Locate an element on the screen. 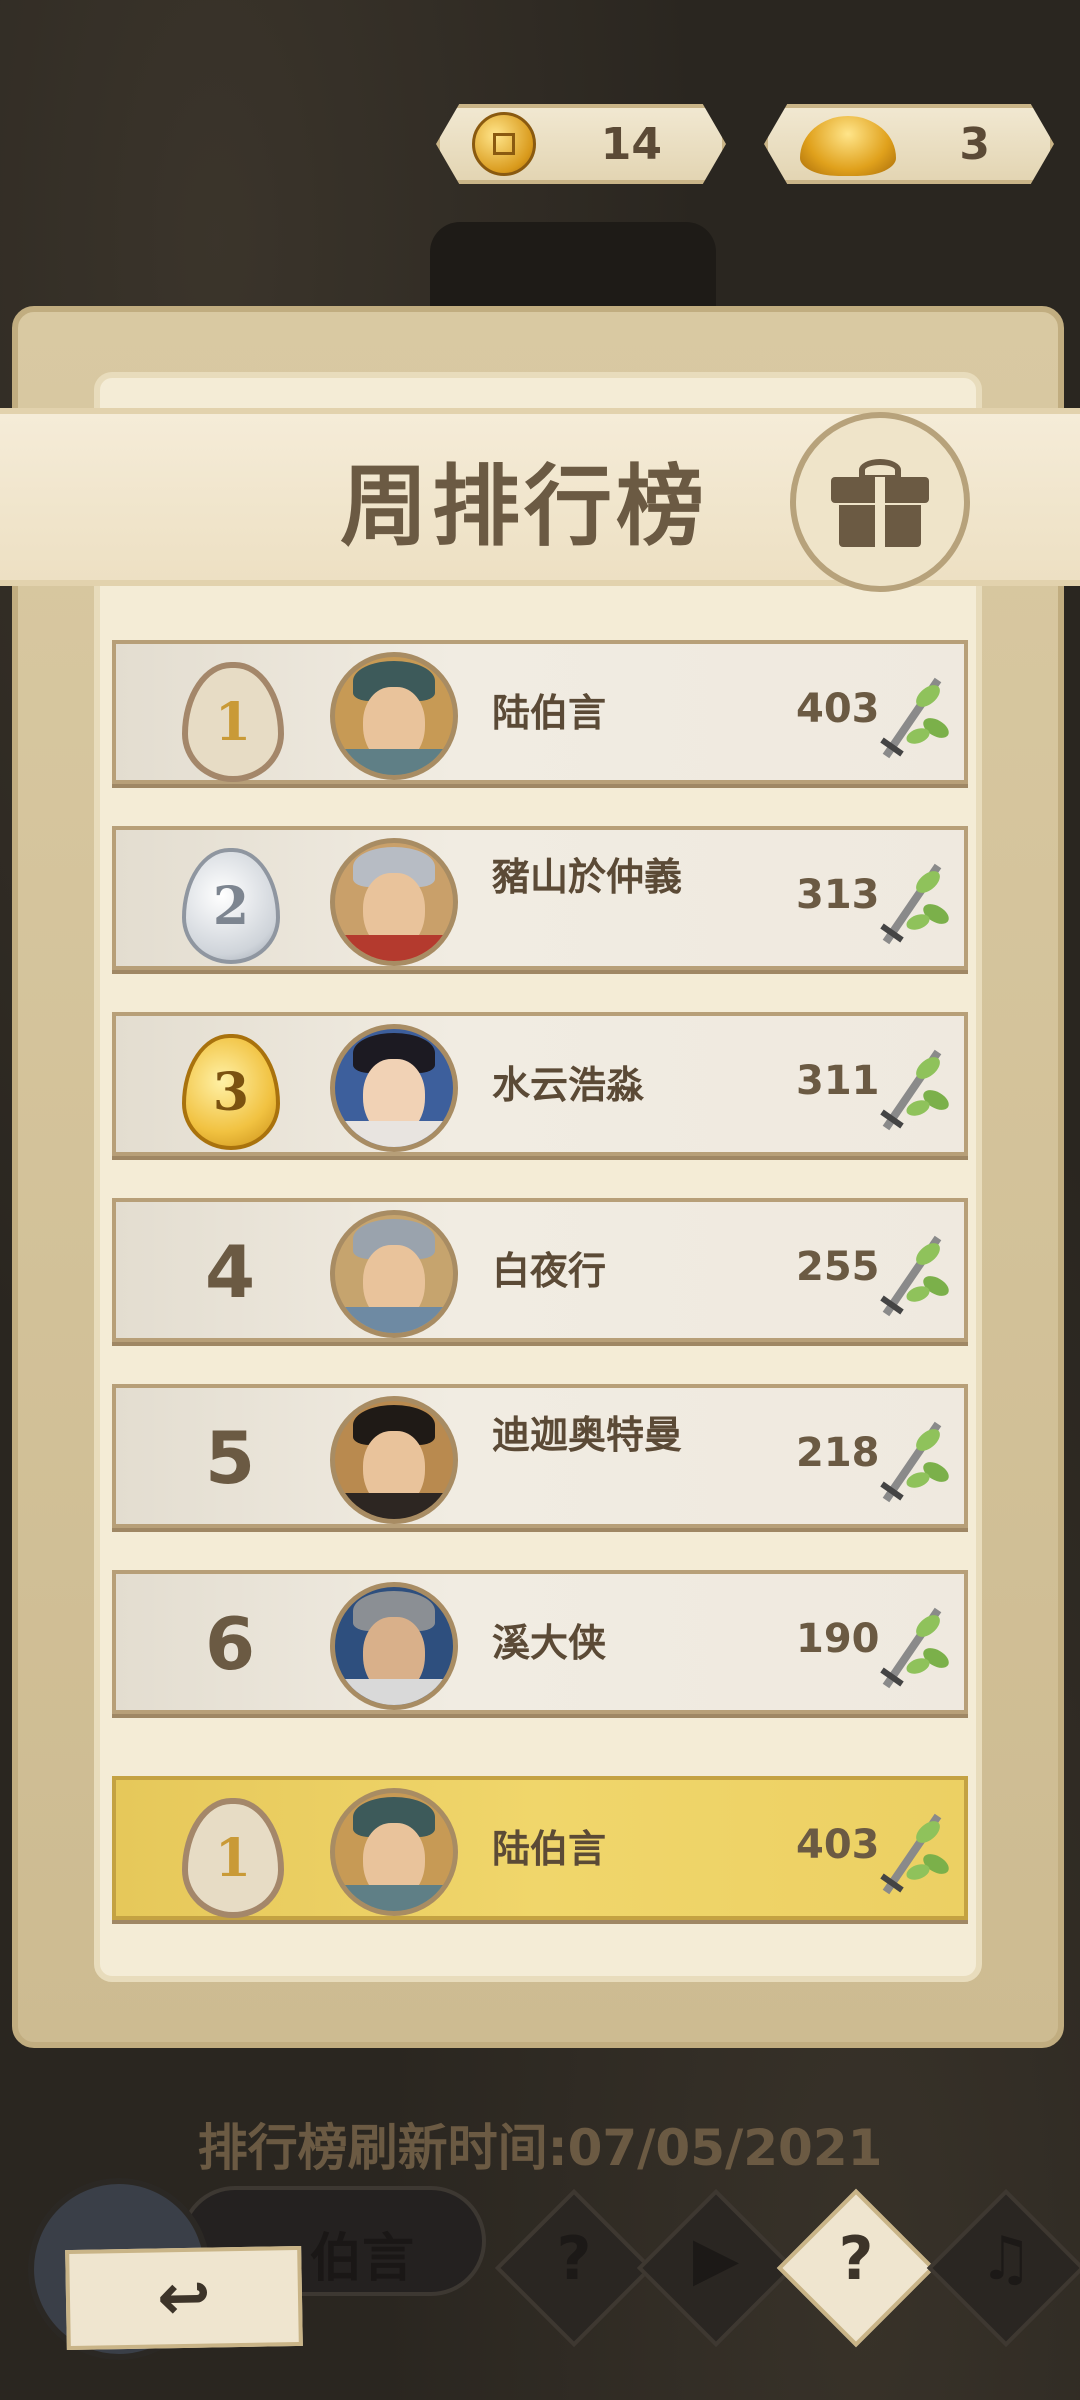 Image resolution: width=1080 pixels, height=2400 pixels. player-name: 豬山於仲義 is located at coordinates (587, 877).